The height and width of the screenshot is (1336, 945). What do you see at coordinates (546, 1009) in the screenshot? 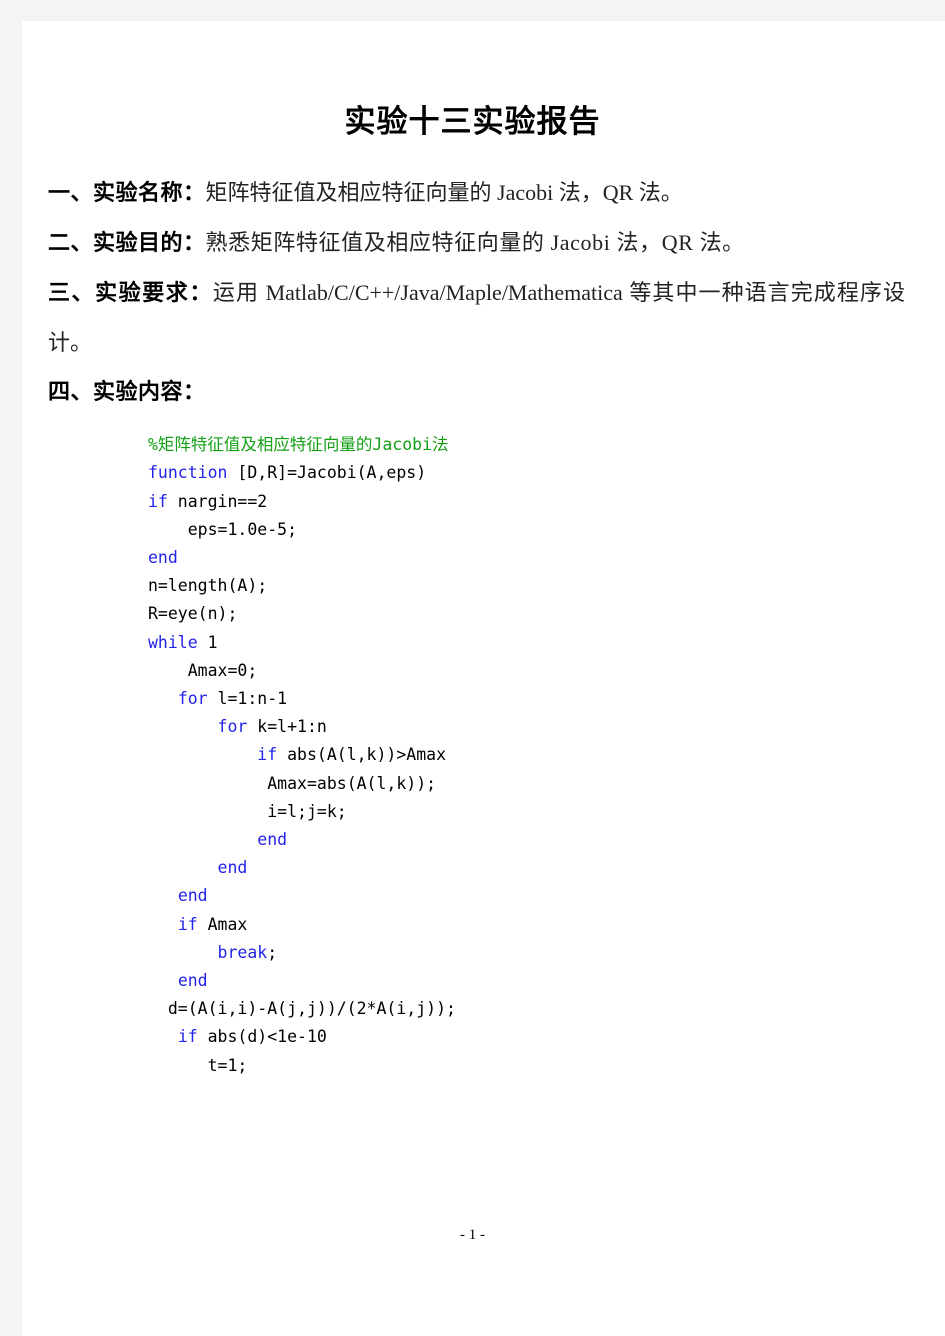
I see `code-line: d=(A(i,i)-A(j,j))/(2*A(i,j));` at bounding box center [546, 1009].